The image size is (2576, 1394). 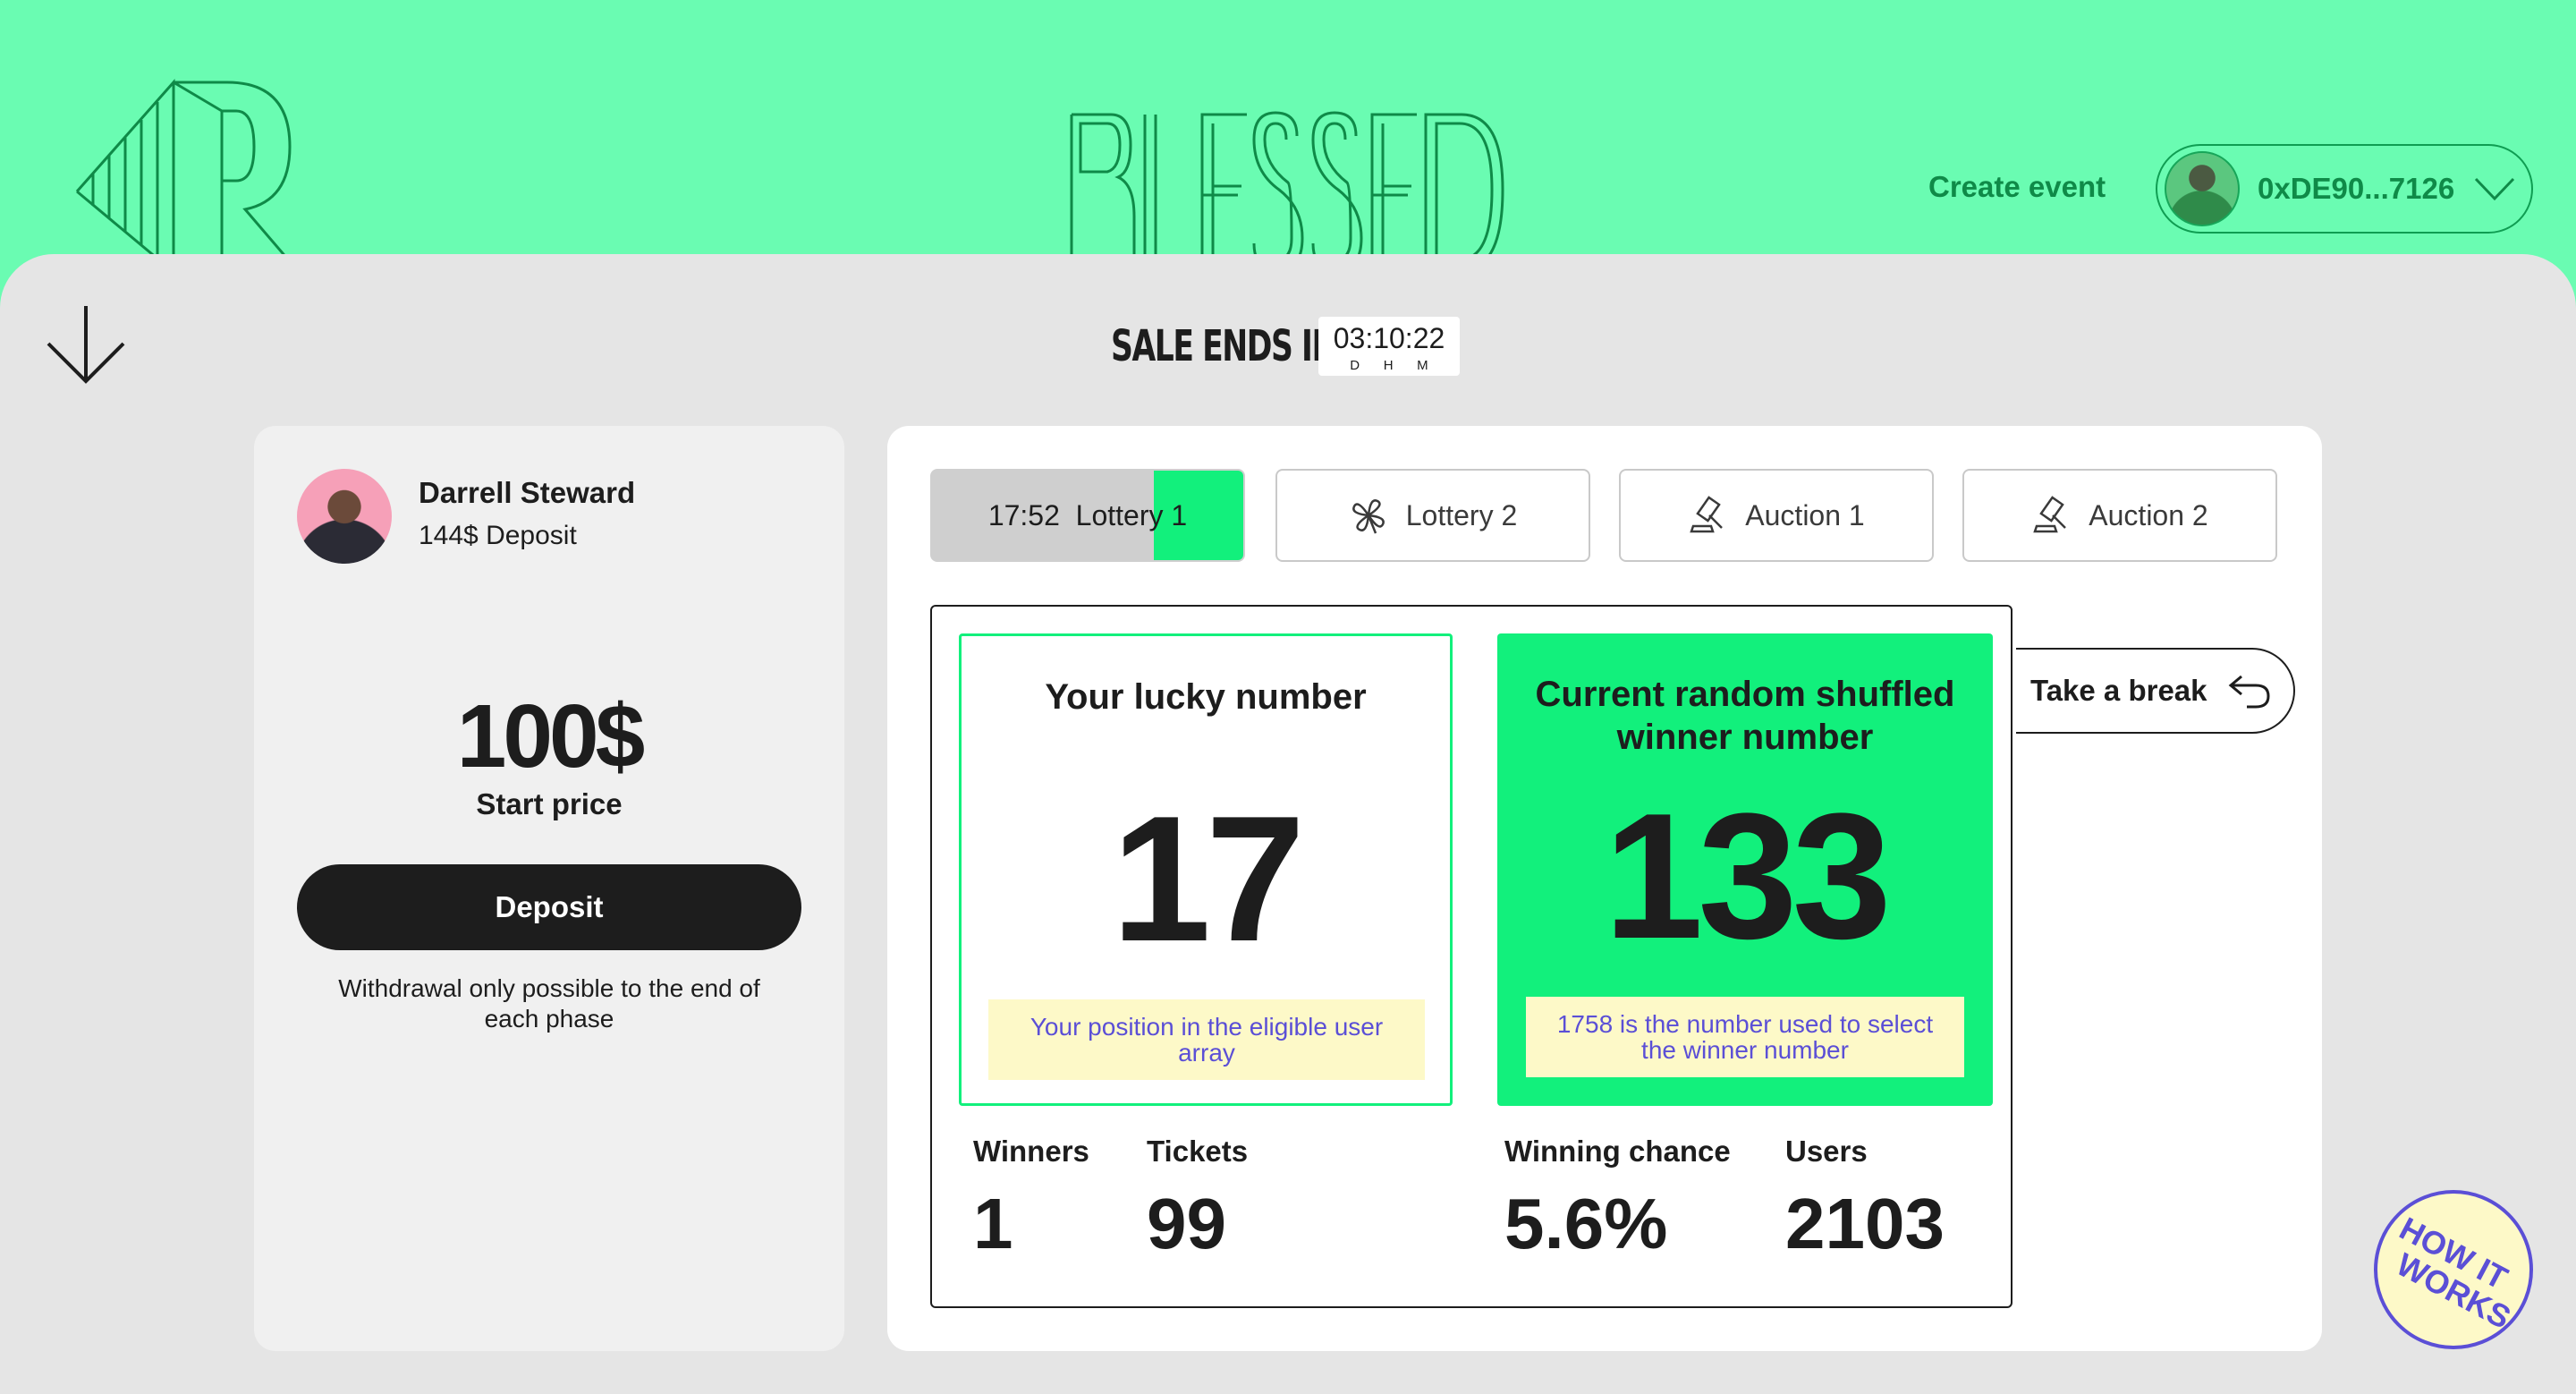 I want to click on stat-tickets-value: 99, so click(x=1186, y=1223).